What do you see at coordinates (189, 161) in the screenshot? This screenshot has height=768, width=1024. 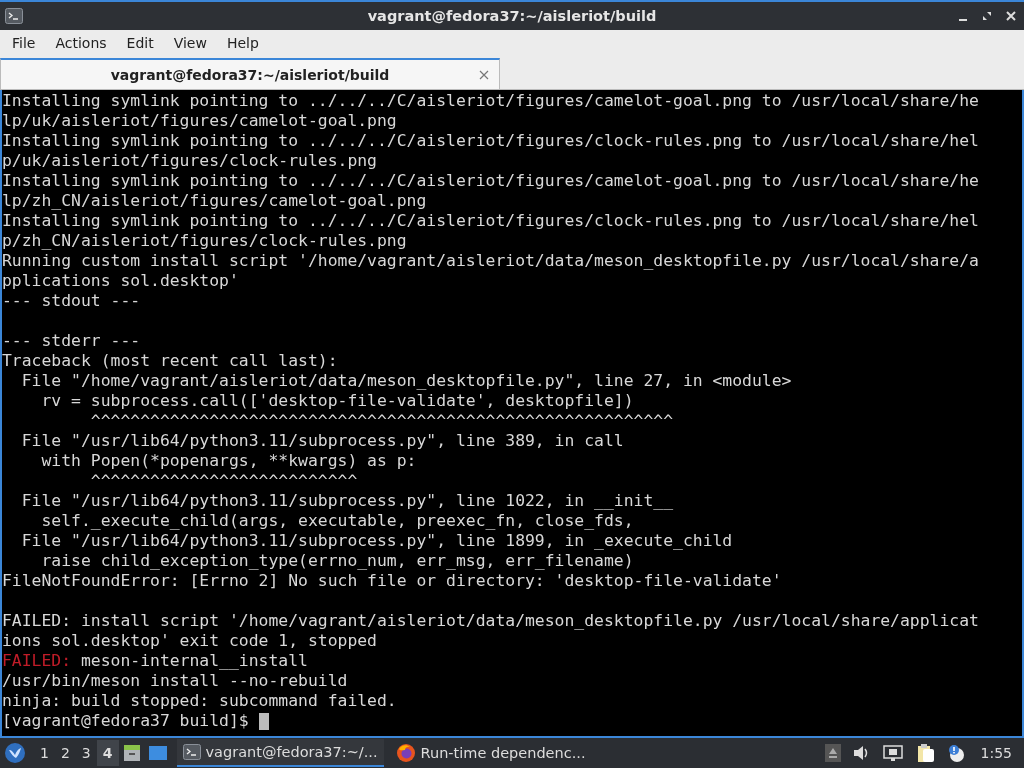 I see `terminal-line: p/uk/aisleriot/figures/clock-rules.png` at bounding box center [189, 161].